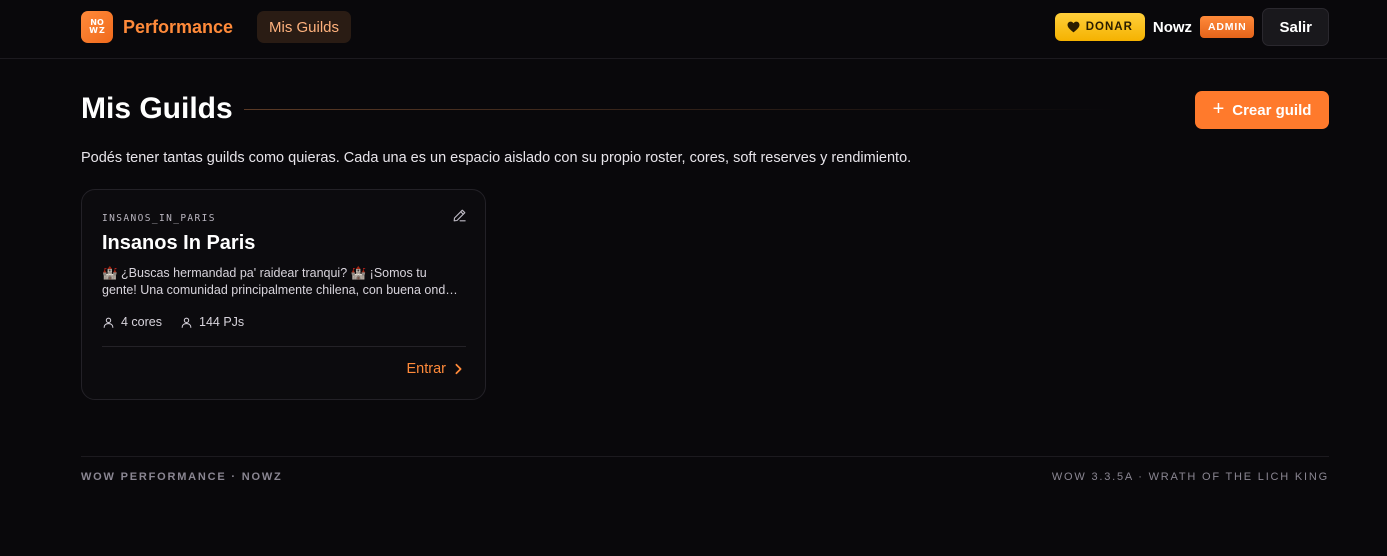  What do you see at coordinates (426, 369) in the screenshot?
I see `enter-label: Entrar` at bounding box center [426, 369].